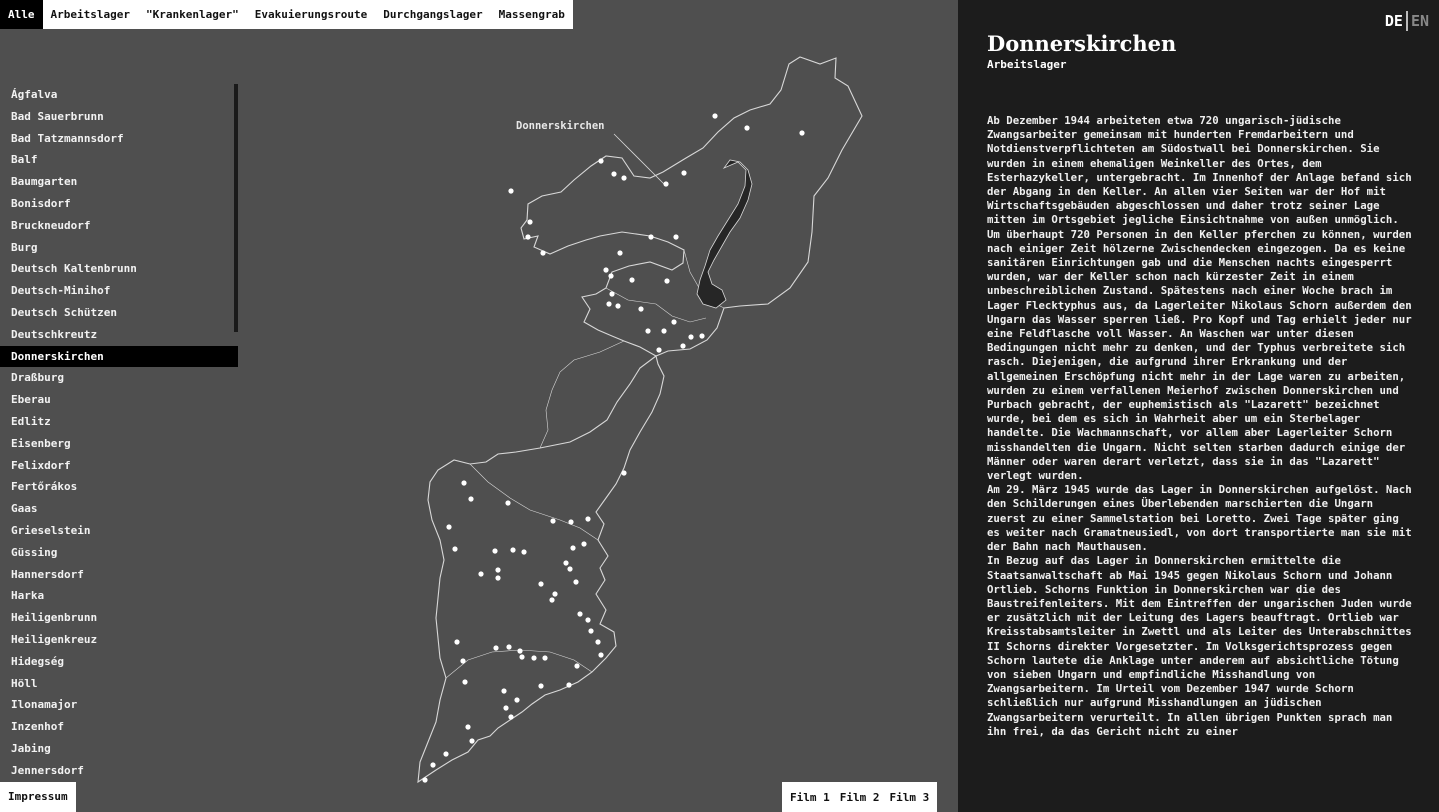  What do you see at coordinates (910, 797) in the screenshot?
I see `film-button: Film 3` at bounding box center [910, 797].